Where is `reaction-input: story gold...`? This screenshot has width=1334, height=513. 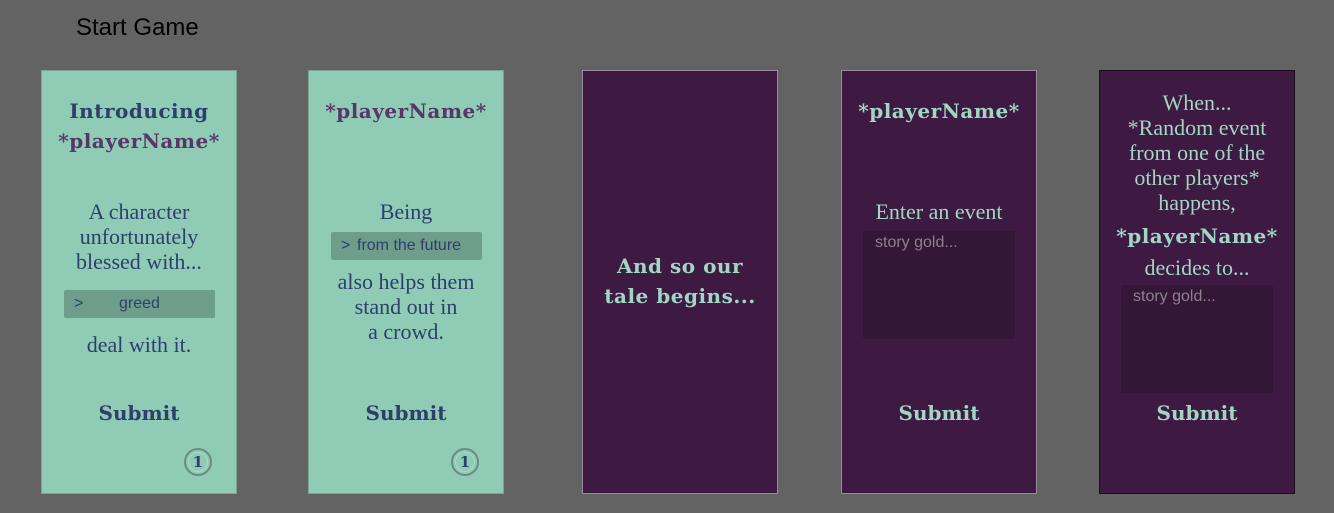
reaction-input: story gold... is located at coordinates (1197, 339).